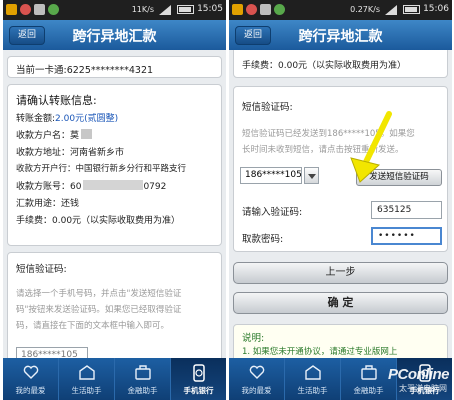 The height and width of the screenshot is (400, 454). What do you see at coordinates (198, 390) in the screenshot?
I see `tab-label: 手机银行` at bounding box center [198, 390].